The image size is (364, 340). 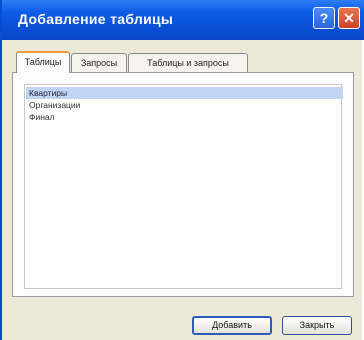 I want to click on help-button: ?, so click(x=324, y=18).